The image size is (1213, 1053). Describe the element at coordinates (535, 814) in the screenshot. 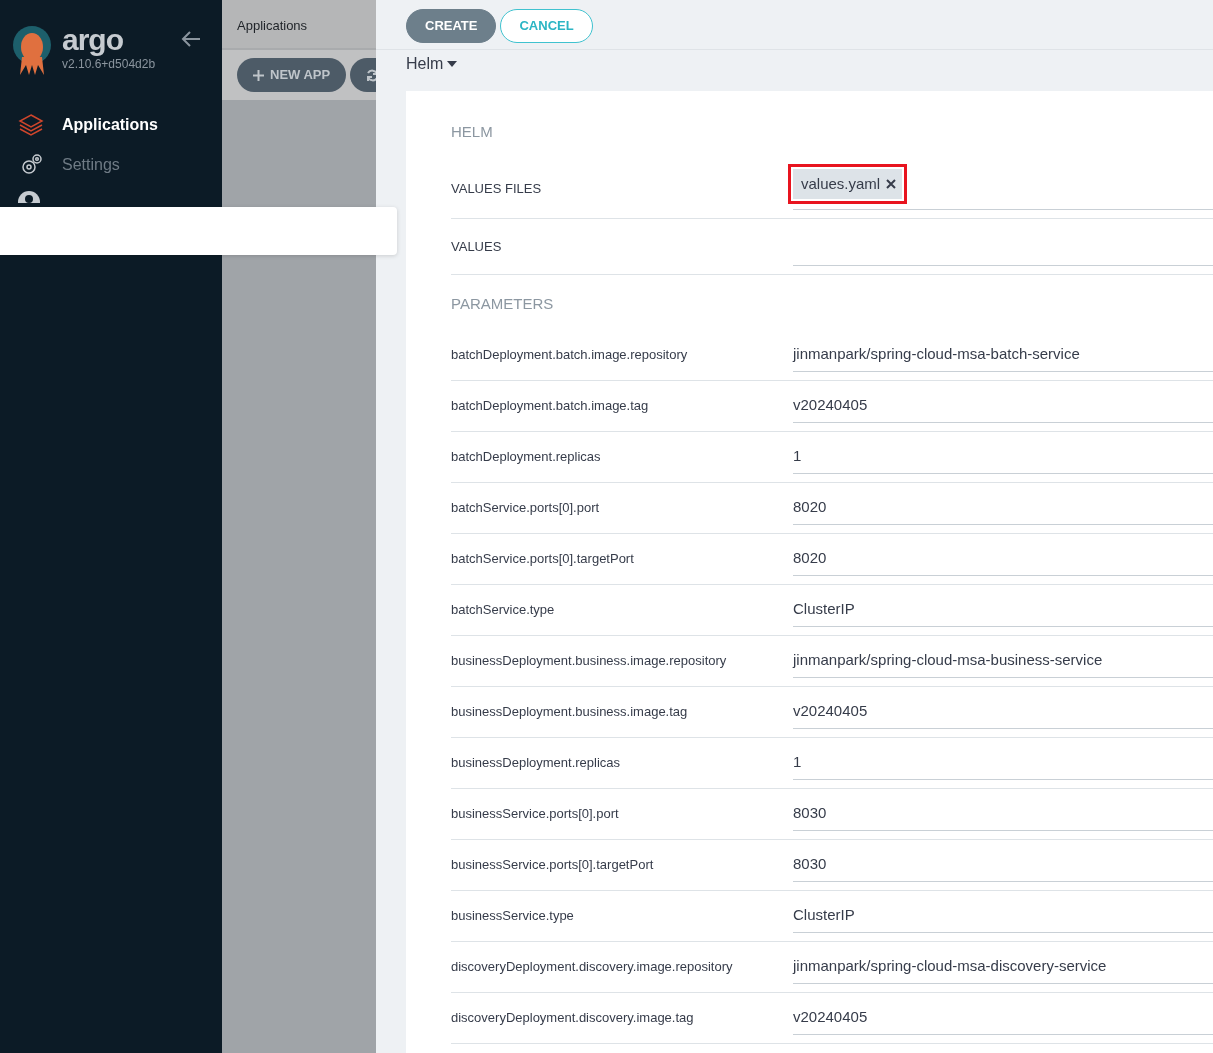

I see `field-label: businessService.ports[0].port` at that location.